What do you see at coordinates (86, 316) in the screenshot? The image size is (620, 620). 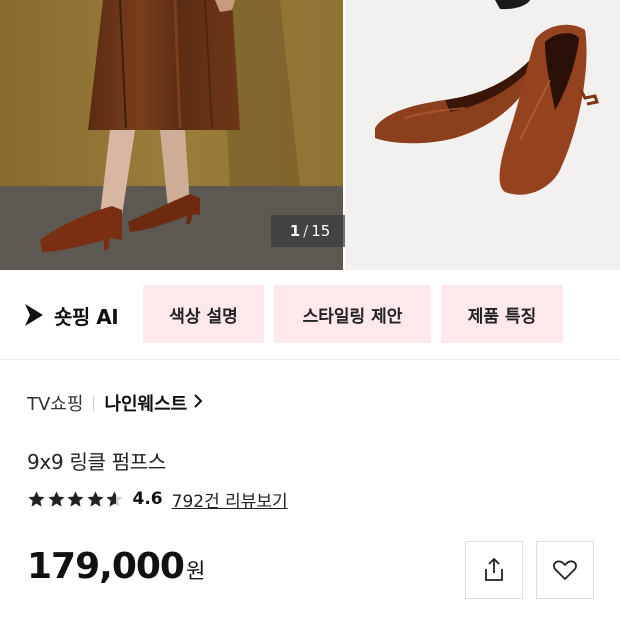 I see `shopping-ai-label: 숏핑 AI` at bounding box center [86, 316].